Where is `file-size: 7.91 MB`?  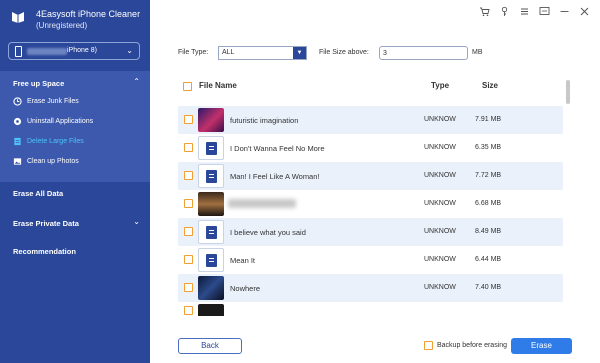
file-size: 7.91 MB is located at coordinates (488, 119).